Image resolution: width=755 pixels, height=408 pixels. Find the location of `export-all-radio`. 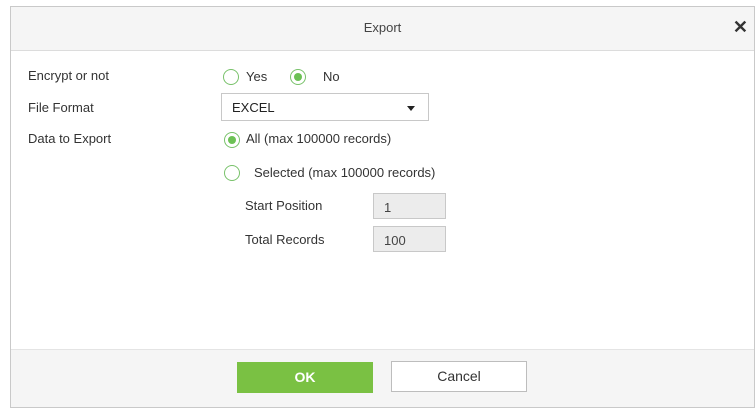

export-all-radio is located at coordinates (232, 140).